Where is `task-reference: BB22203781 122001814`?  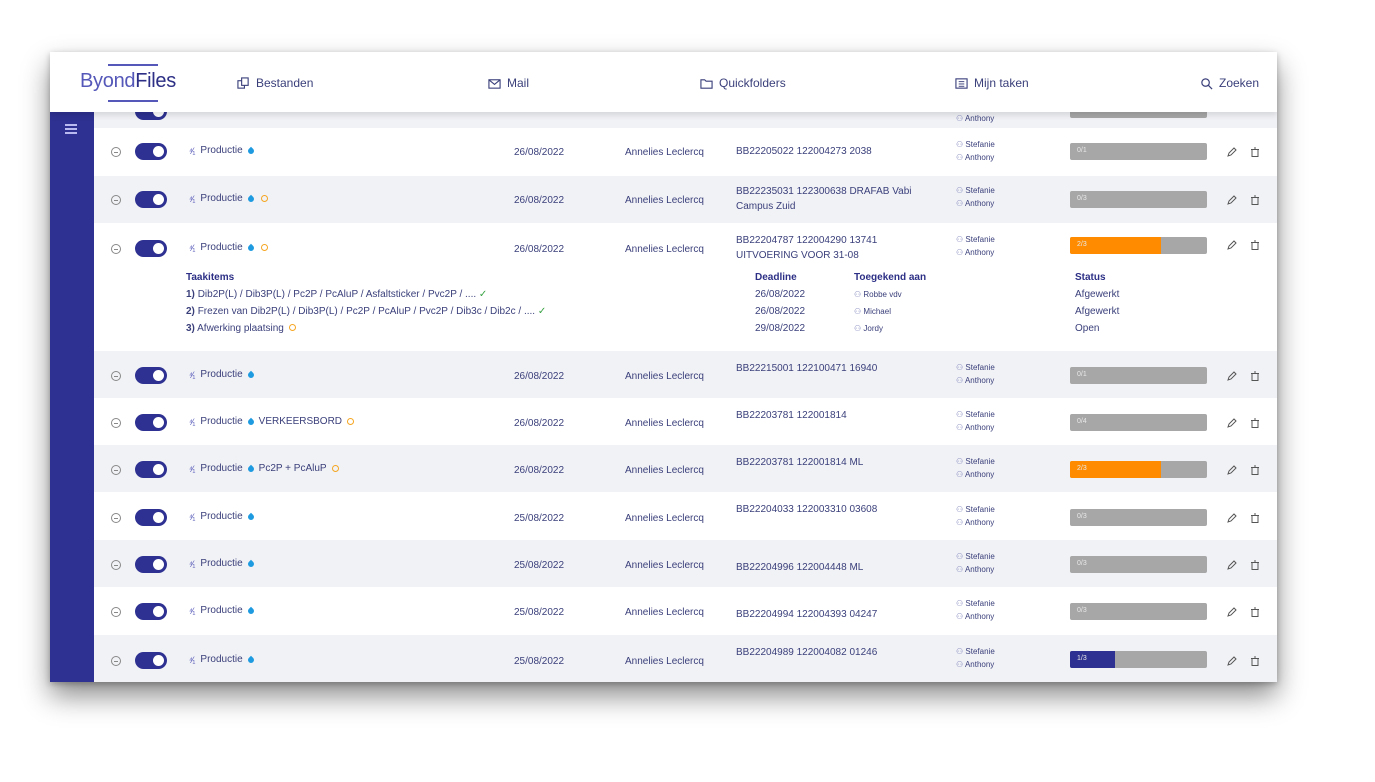 task-reference: BB22203781 122001814 is located at coordinates (838, 415).